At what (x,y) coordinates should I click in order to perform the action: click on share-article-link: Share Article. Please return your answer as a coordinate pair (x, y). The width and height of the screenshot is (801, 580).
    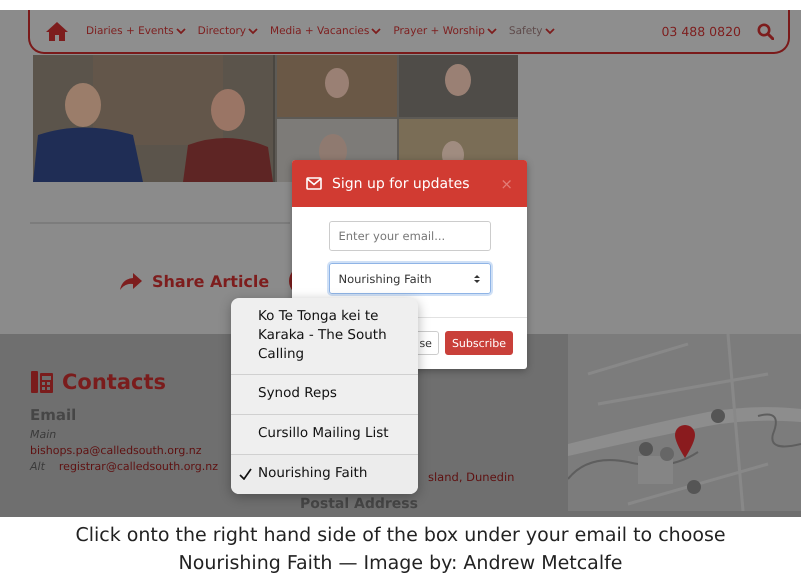
    Looking at the image, I should click on (211, 281).